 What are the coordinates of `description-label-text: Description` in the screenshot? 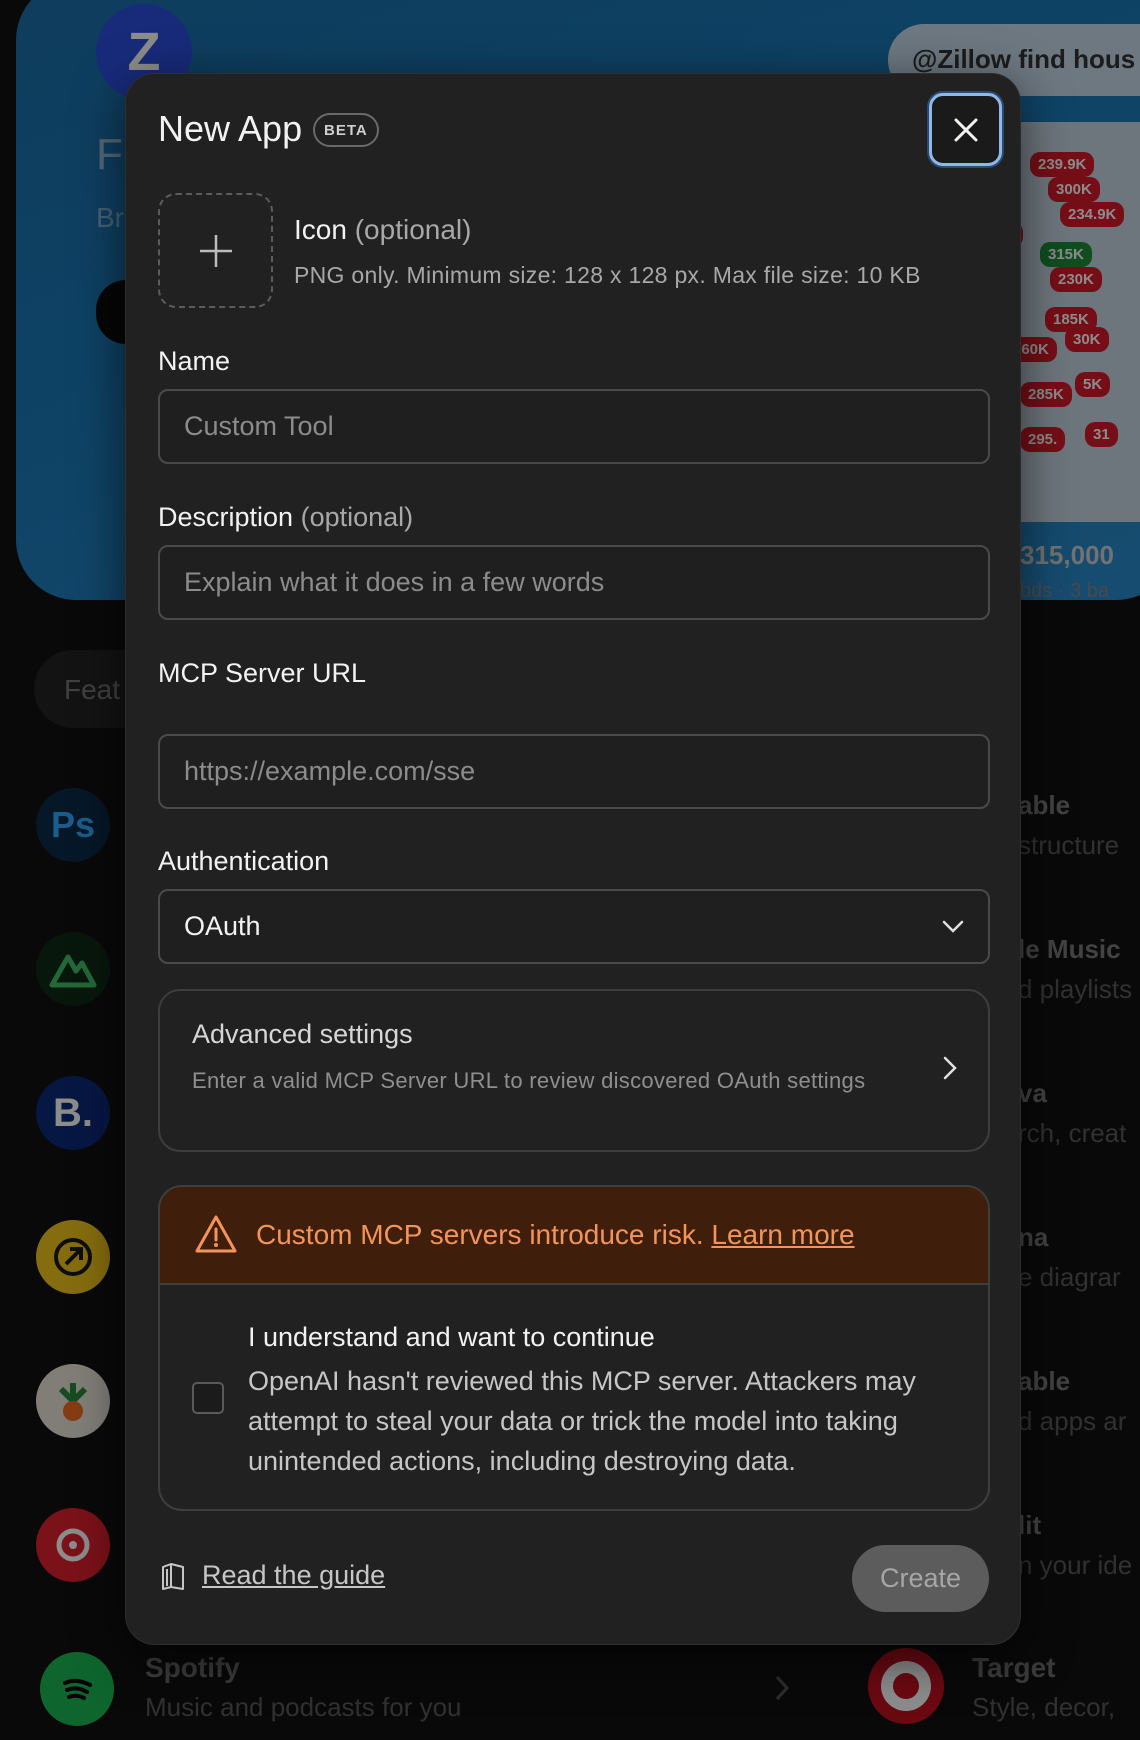 It's located at (226, 517).